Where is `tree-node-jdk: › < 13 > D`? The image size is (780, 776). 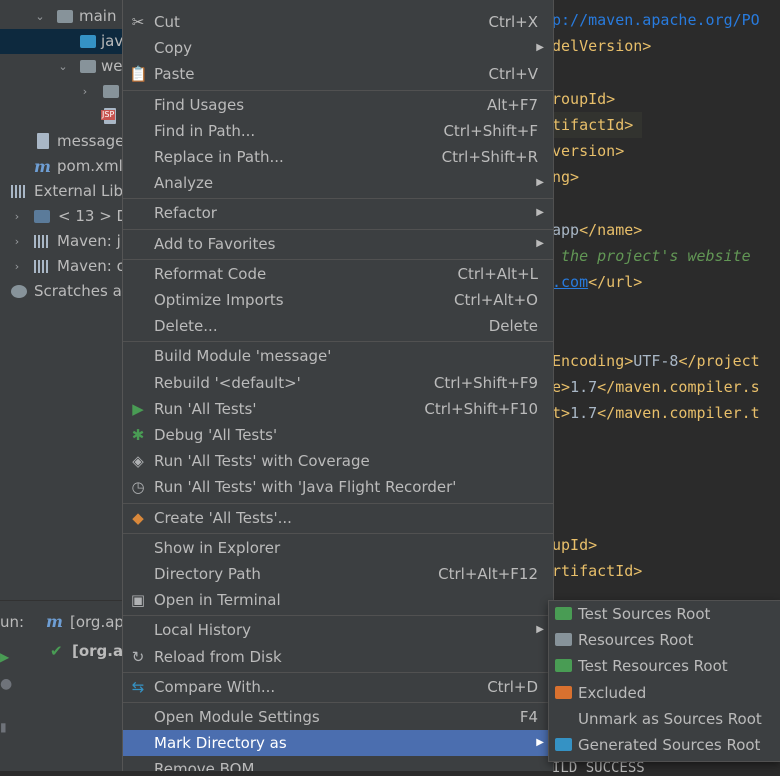 tree-node-jdk: › < 13 > D is located at coordinates (65, 216).